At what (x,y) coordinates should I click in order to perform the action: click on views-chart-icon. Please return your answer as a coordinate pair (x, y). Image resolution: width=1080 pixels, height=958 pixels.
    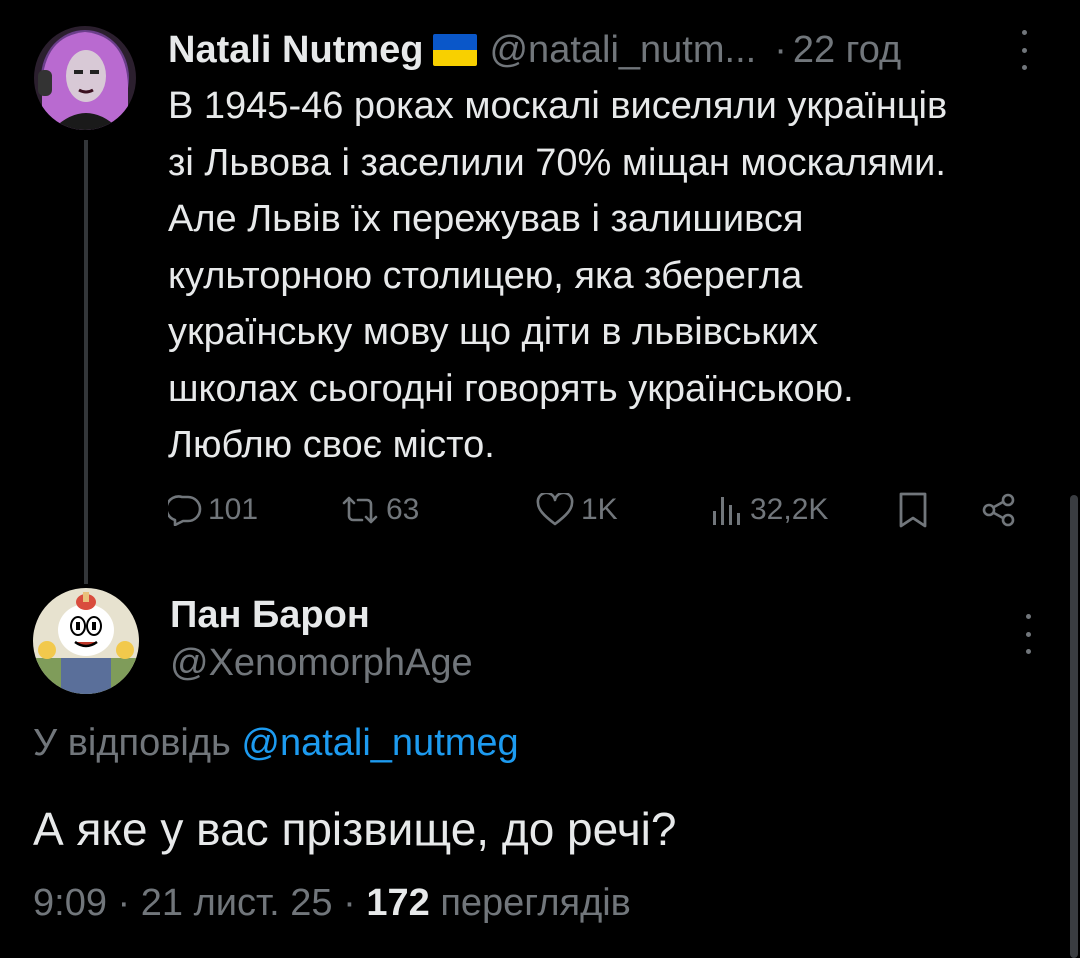
    Looking at the image, I should click on (726, 511).